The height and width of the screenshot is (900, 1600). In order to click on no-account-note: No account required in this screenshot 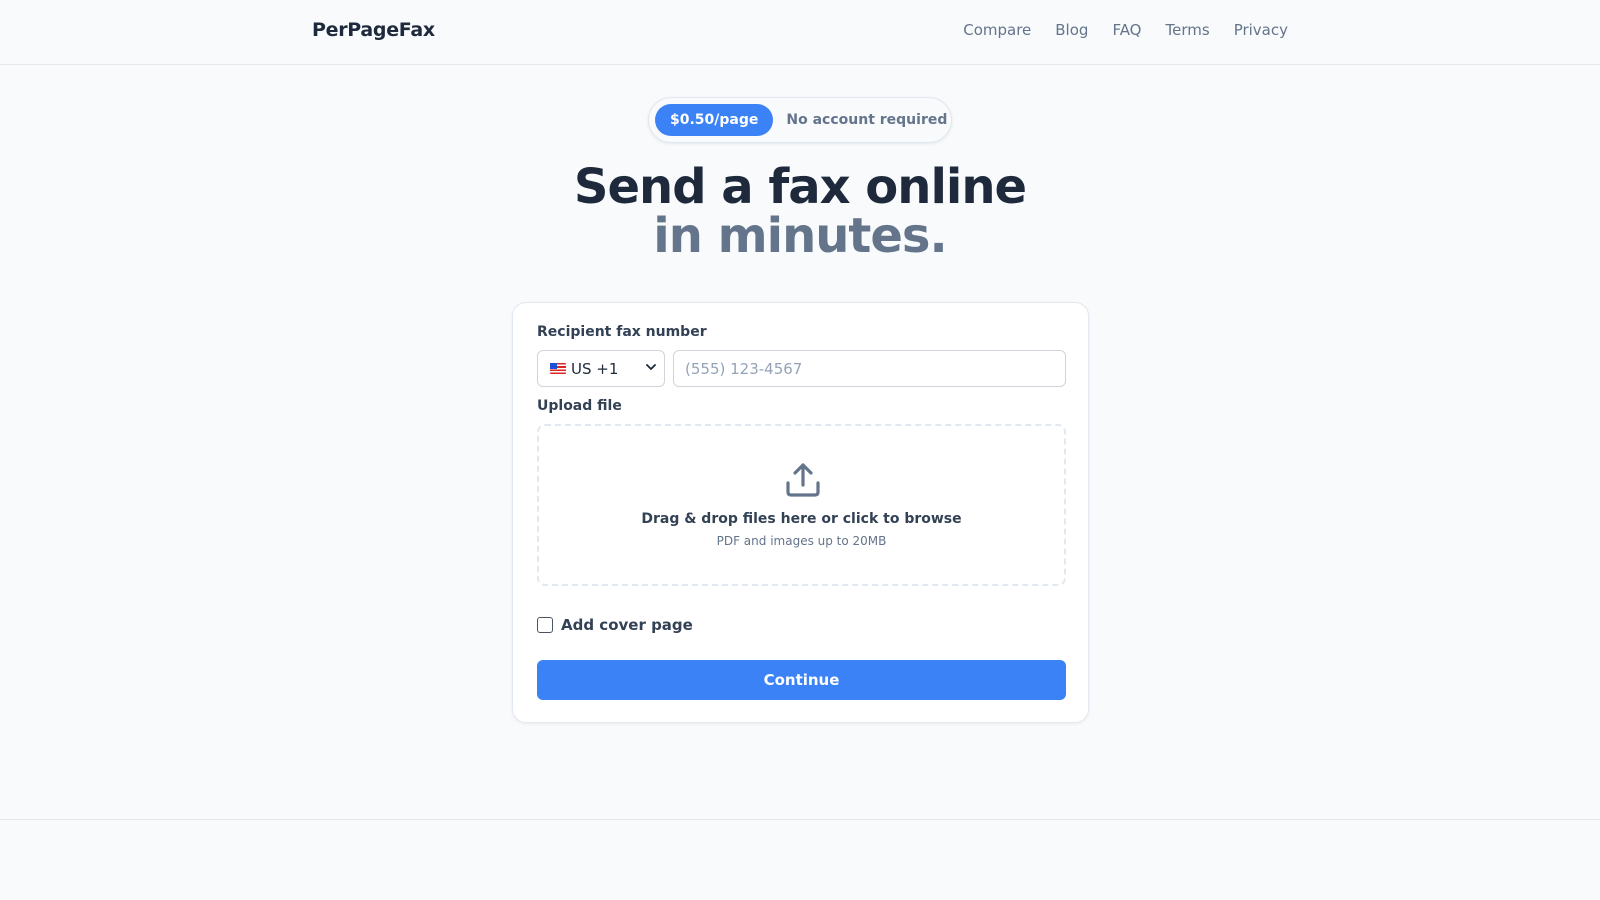, I will do `click(867, 120)`.